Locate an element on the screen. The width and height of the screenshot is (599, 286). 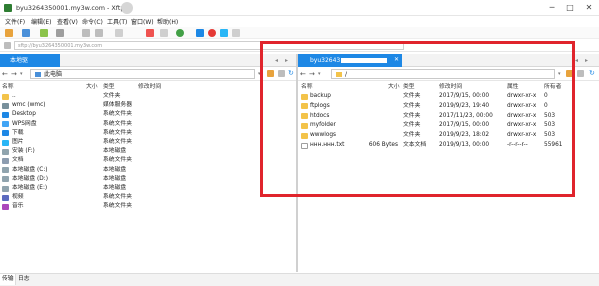
local-cell-name: WPS网盘 is located at coordinates (24, 123).